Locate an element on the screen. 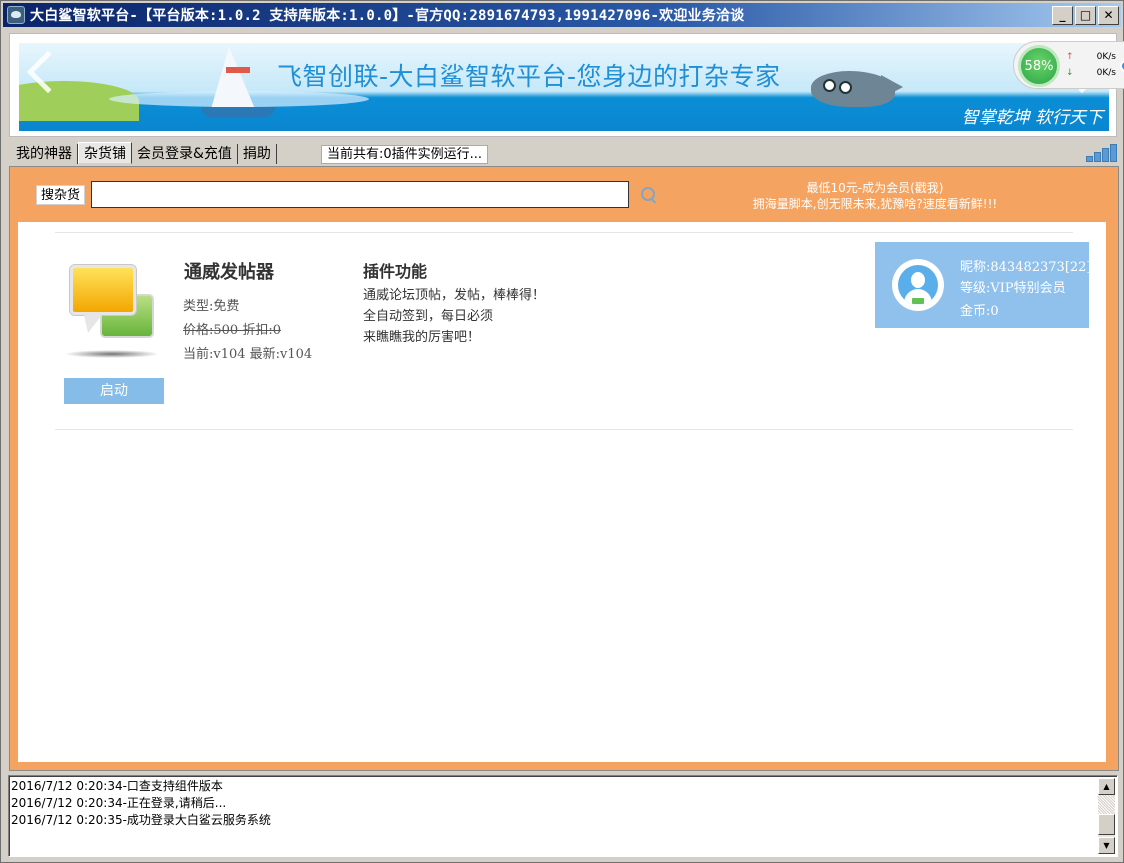 The image size is (1124, 863). tab-my-tools: 我的神器 is located at coordinates (44, 154).